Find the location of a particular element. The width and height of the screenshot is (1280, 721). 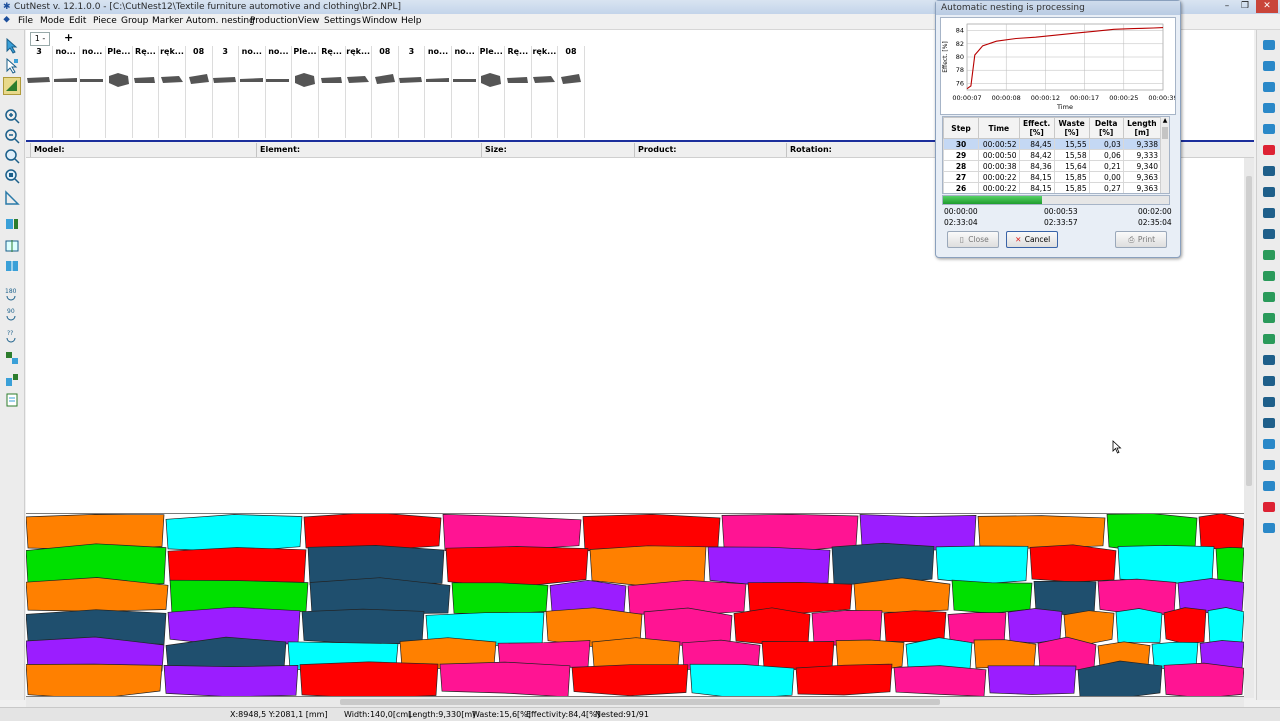

marker-tab-1: 1 - is located at coordinates (40, 39).